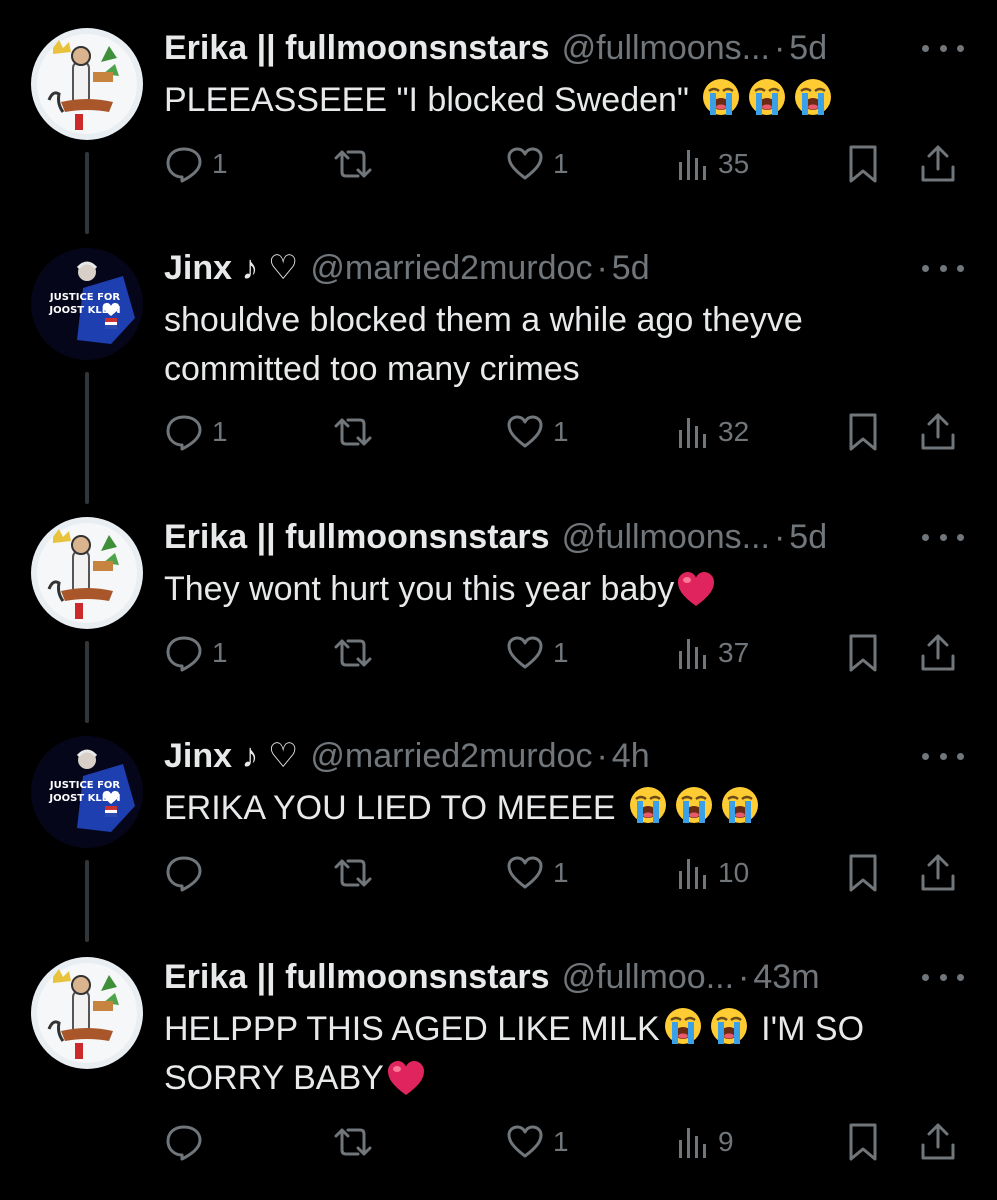 The width and height of the screenshot is (997, 1200). I want to click on tweet-text-segment: ERIKA YOU LIED TO MEEEE, so click(395, 808).